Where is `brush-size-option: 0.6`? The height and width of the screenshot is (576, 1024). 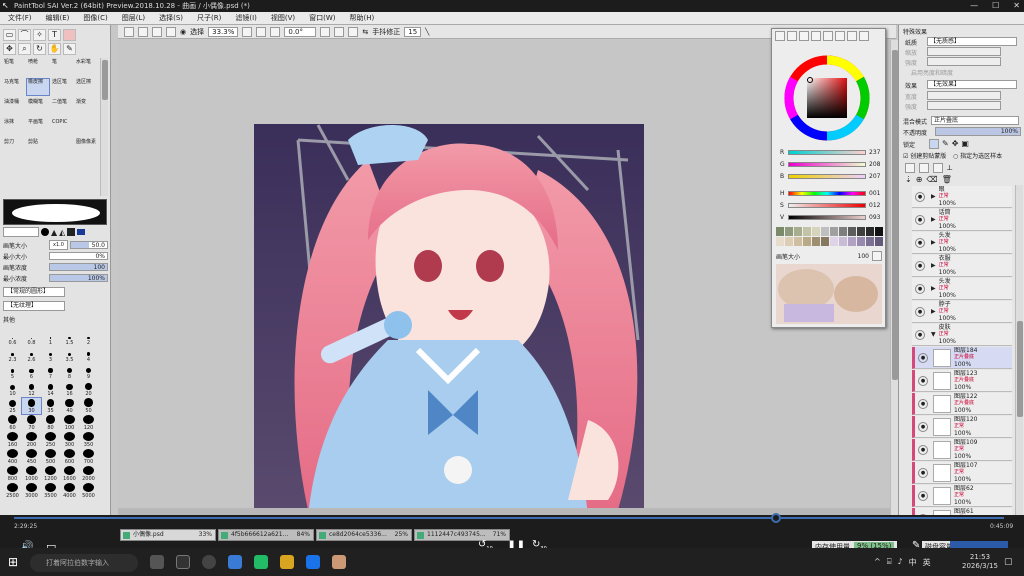 brush-size-option: 0.6 is located at coordinates (12, 338).